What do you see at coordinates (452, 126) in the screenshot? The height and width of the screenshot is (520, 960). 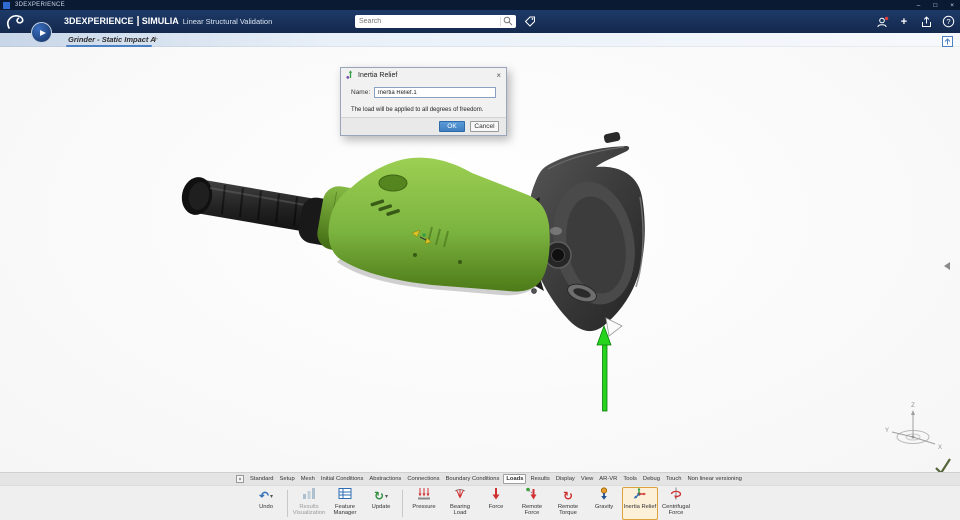 I see `ok-button: OK` at bounding box center [452, 126].